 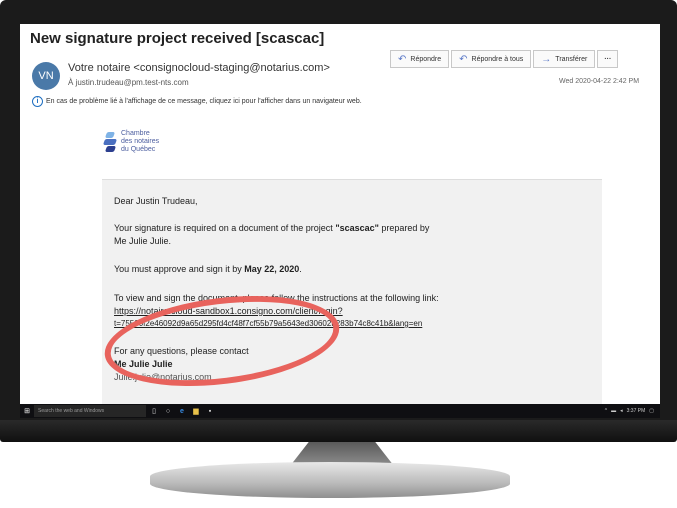 I want to click on store-icon: ▪, so click(x=210, y=411).